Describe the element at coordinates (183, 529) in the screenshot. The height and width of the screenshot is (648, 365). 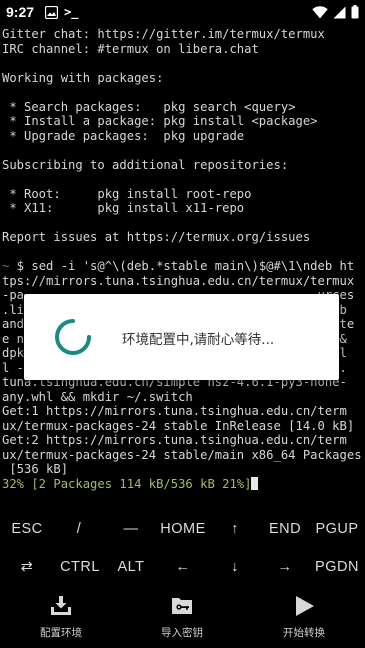
I see `key-home: HOME` at that location.